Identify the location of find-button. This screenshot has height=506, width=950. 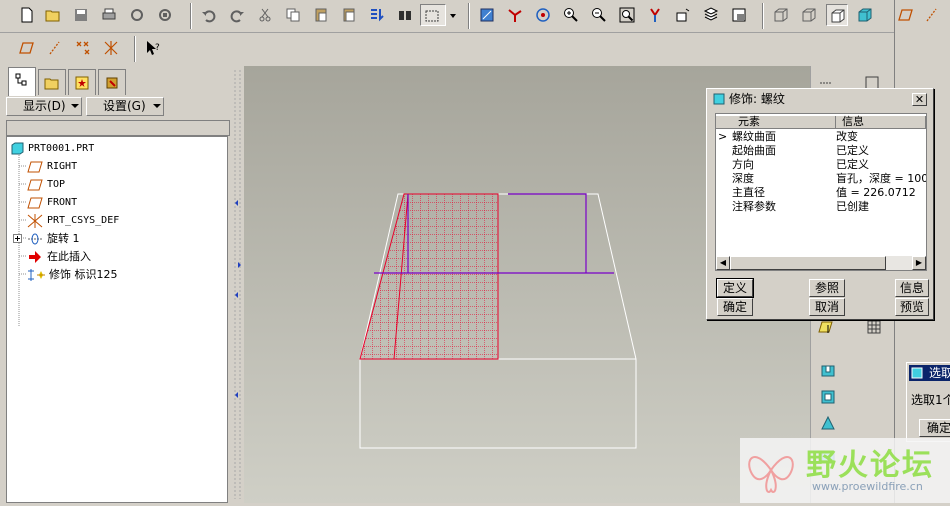
(405, 15).